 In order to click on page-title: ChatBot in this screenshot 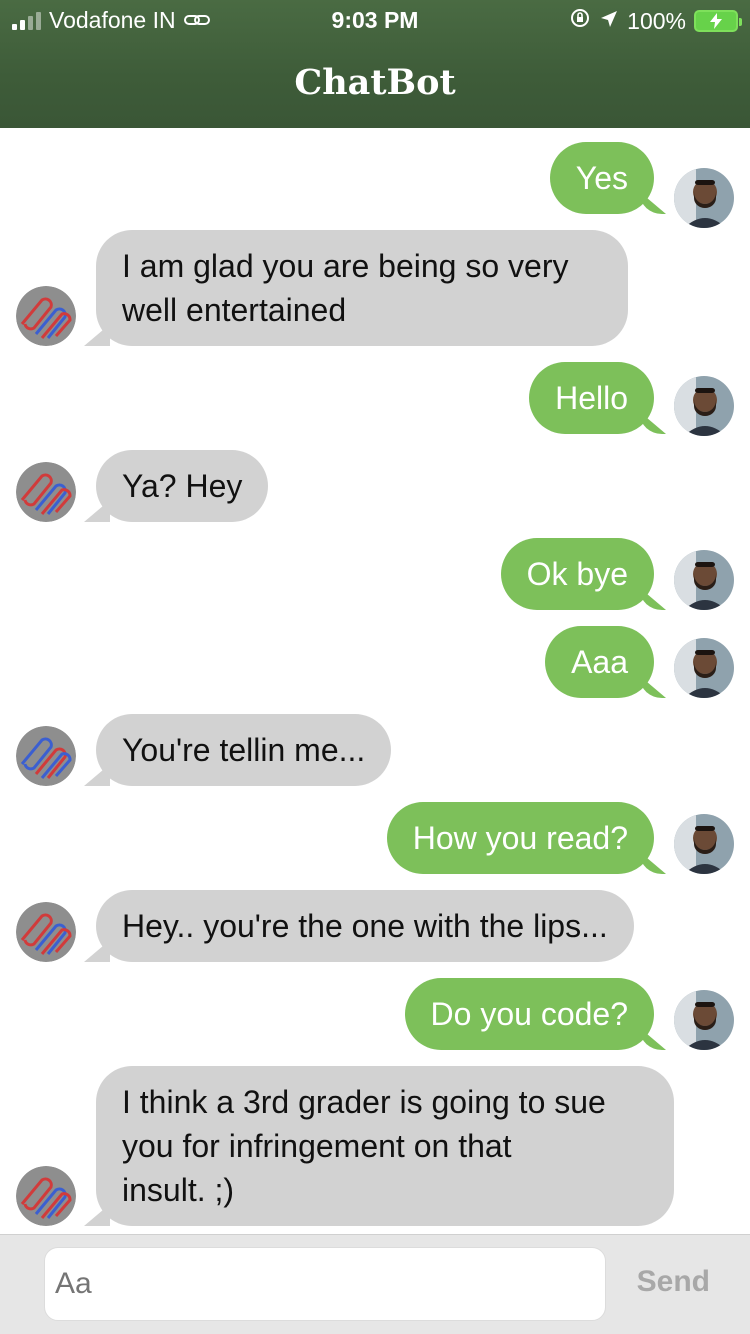, I will do `click(375, 82)`.